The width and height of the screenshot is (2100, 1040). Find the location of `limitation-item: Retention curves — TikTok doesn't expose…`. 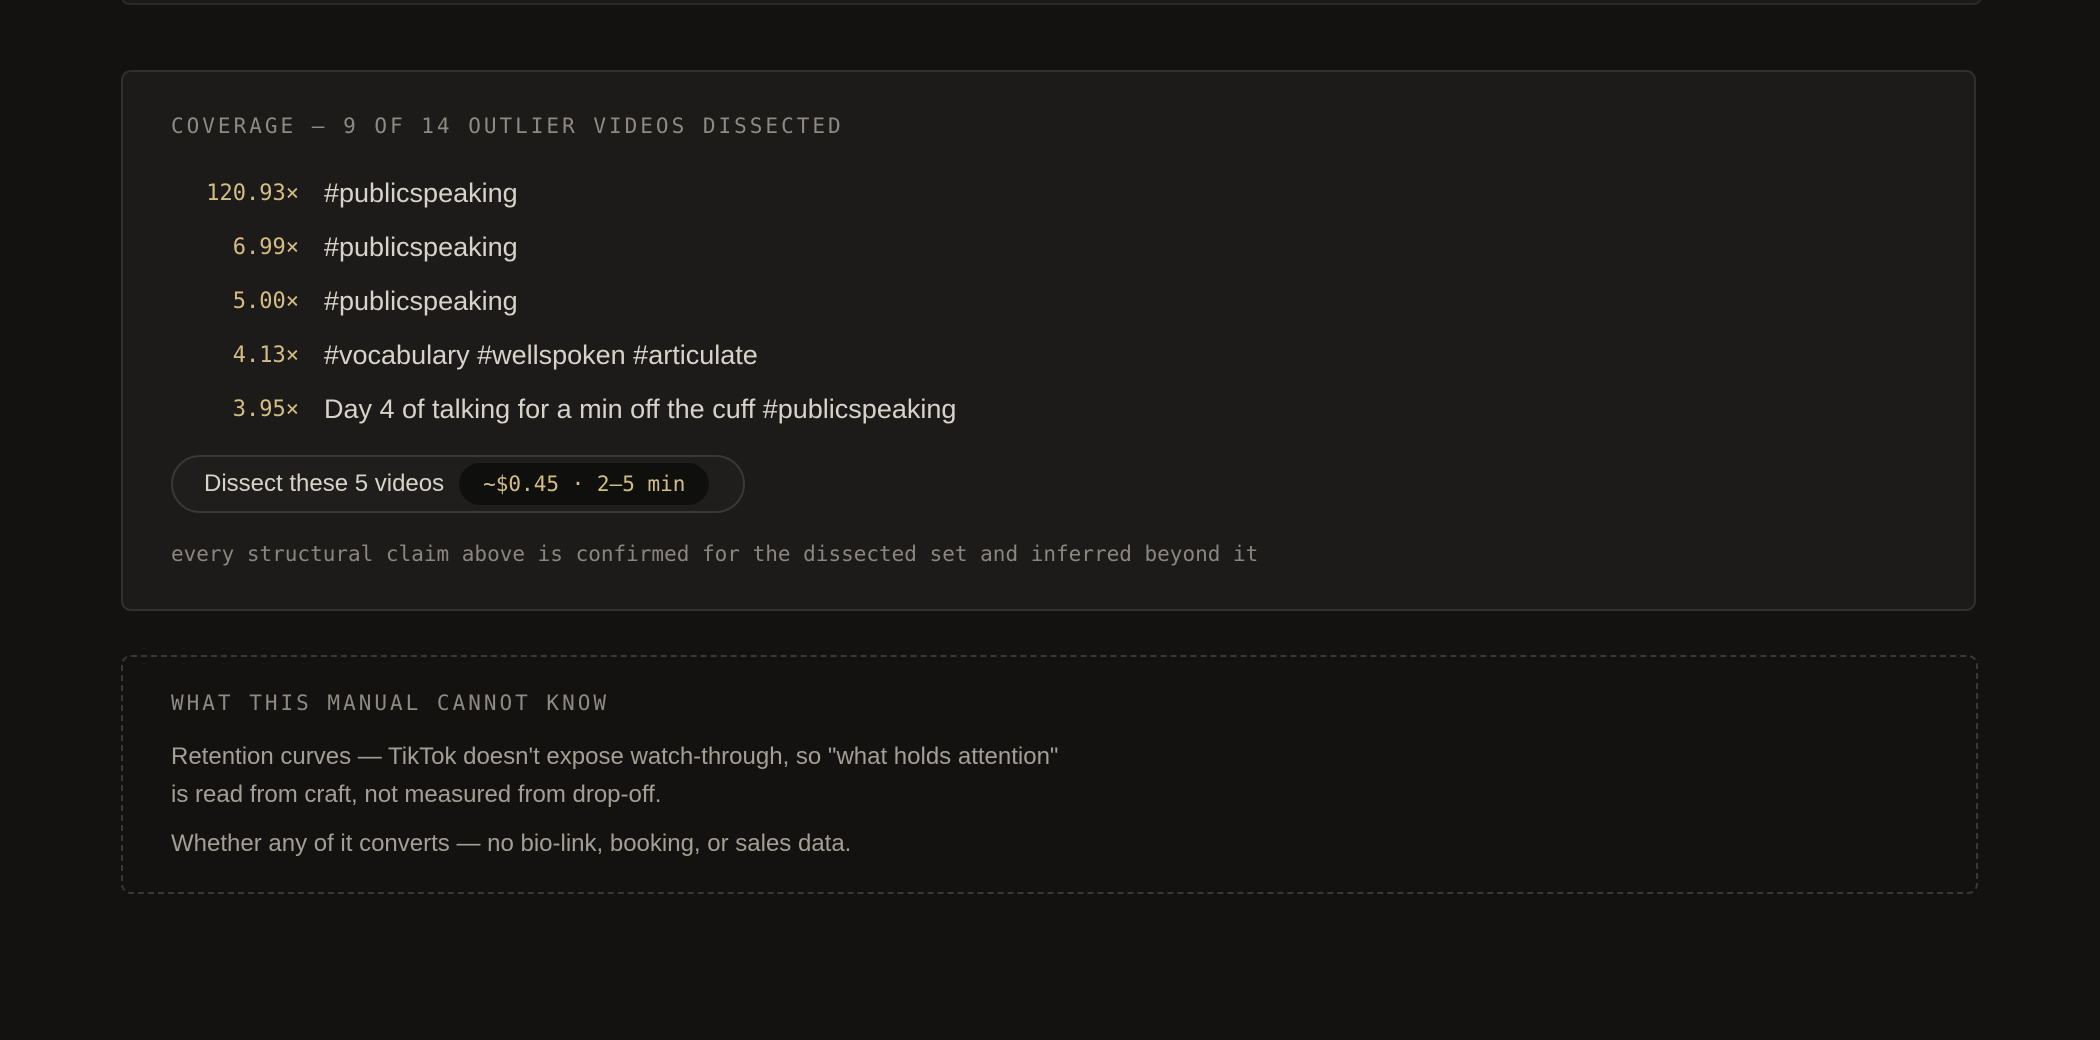

limitation-item: Retention curves — TikTok doesn't expose… is located at coordinates (615, 775).